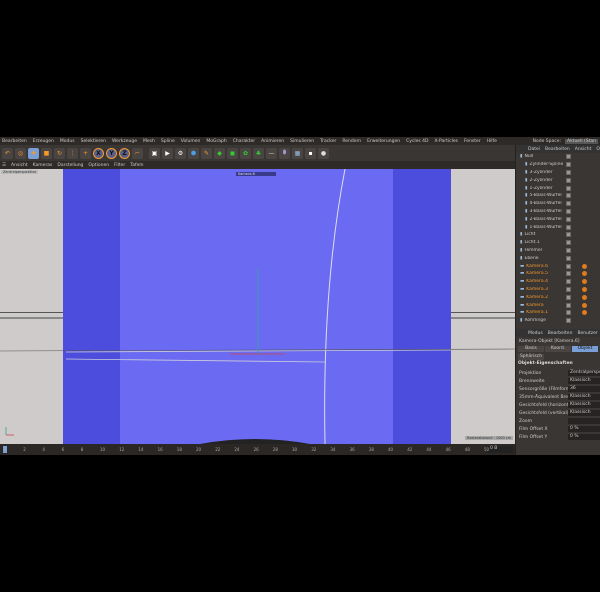  Describe the element at coordinates (598, 149) in the screenshot. I see `object-manager-menu-item: Objekt` at that location.